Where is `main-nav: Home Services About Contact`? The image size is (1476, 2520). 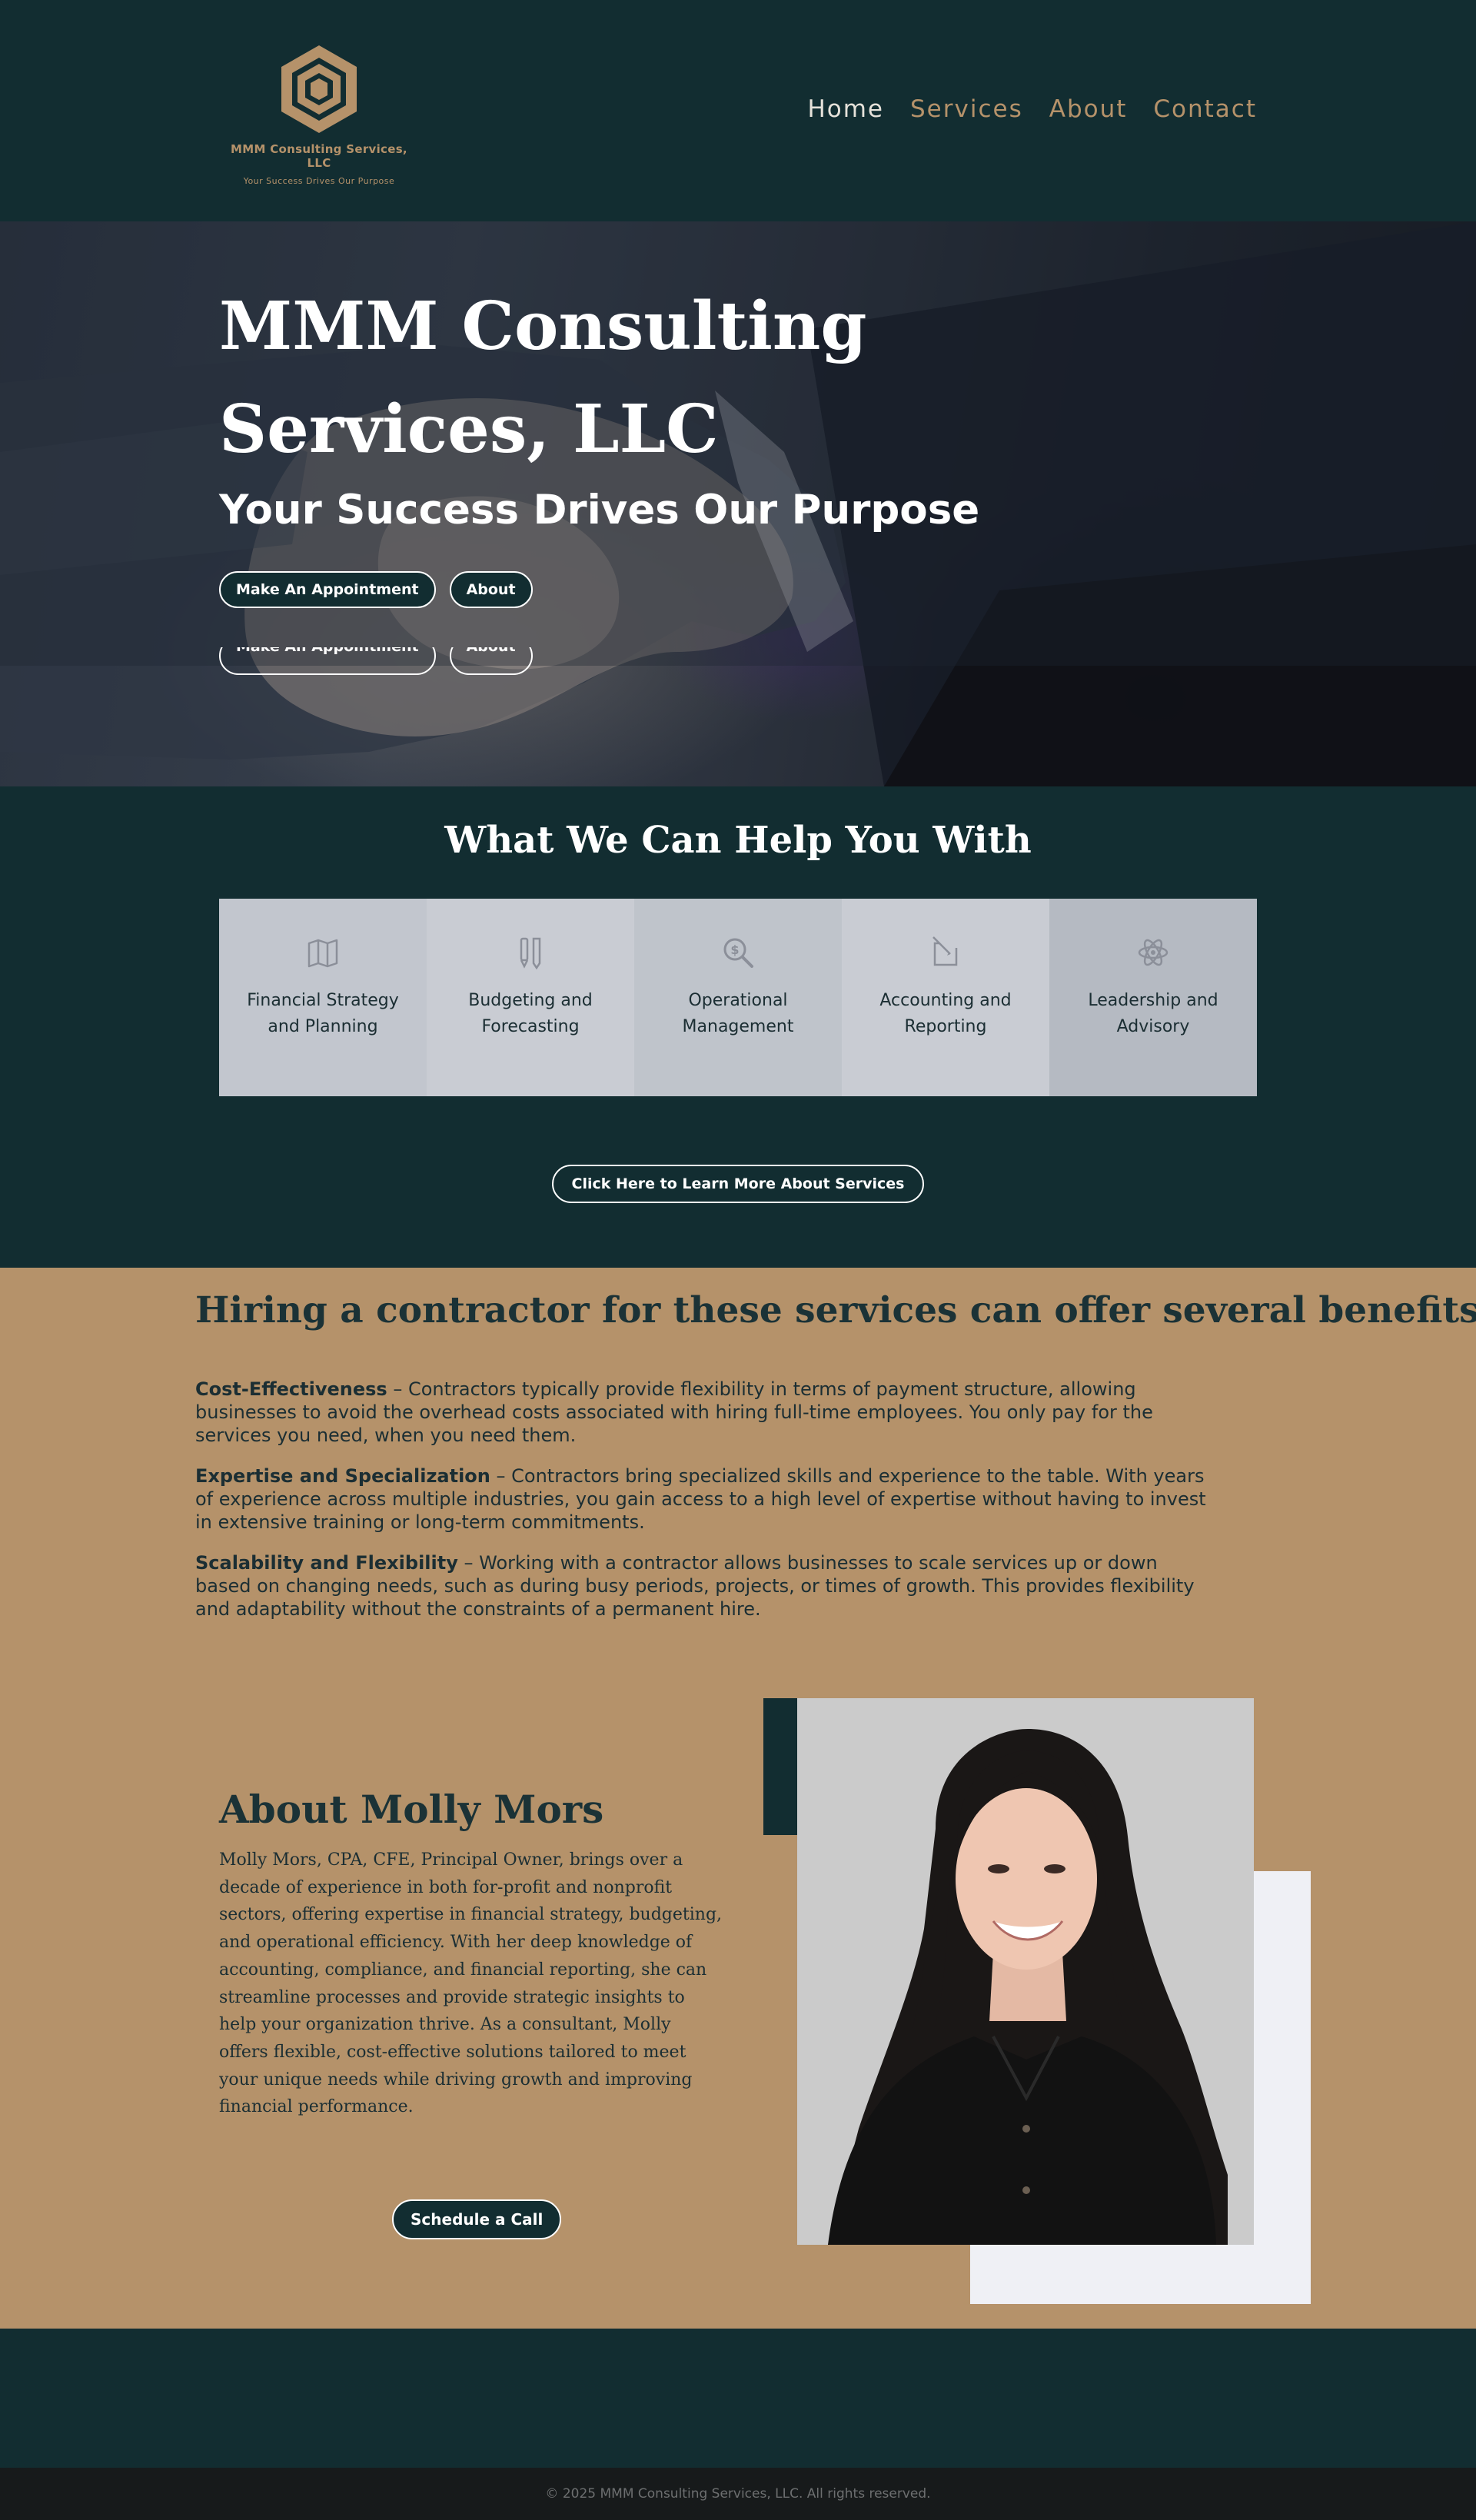
main-nav: Home Services About Contact is located at coordinates (1032, 109).